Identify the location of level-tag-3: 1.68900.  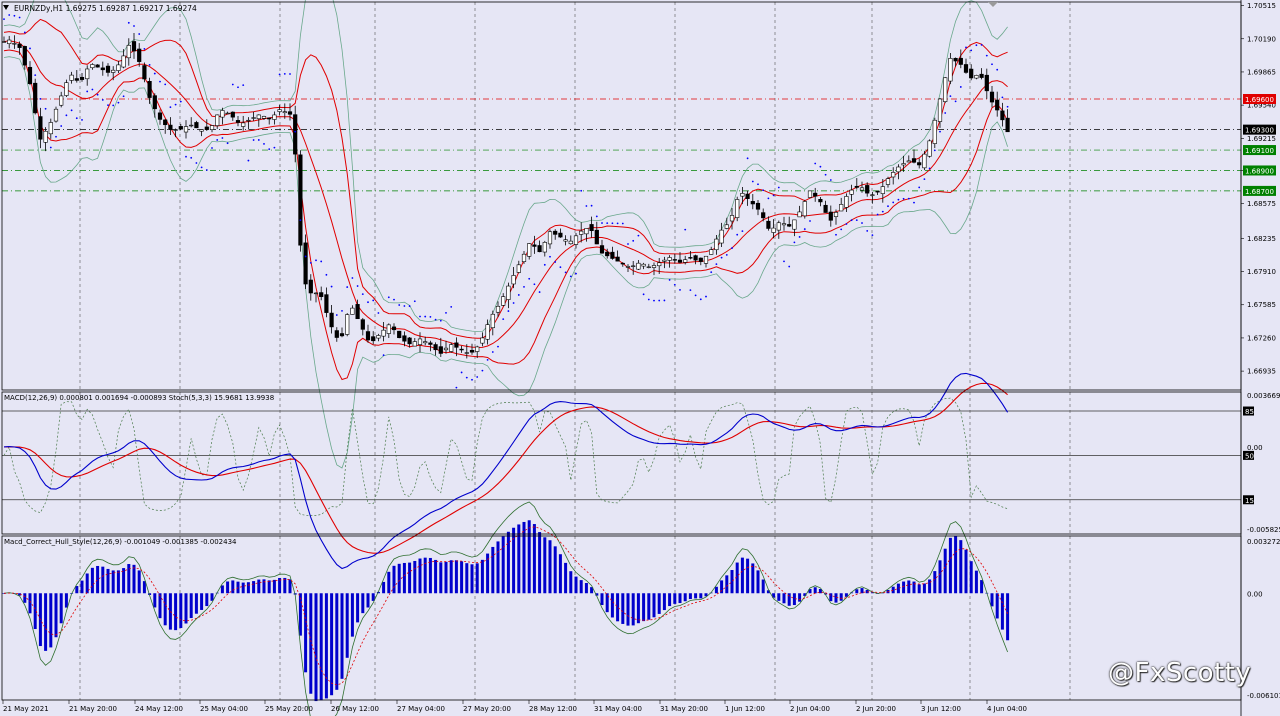
(1259, 171).